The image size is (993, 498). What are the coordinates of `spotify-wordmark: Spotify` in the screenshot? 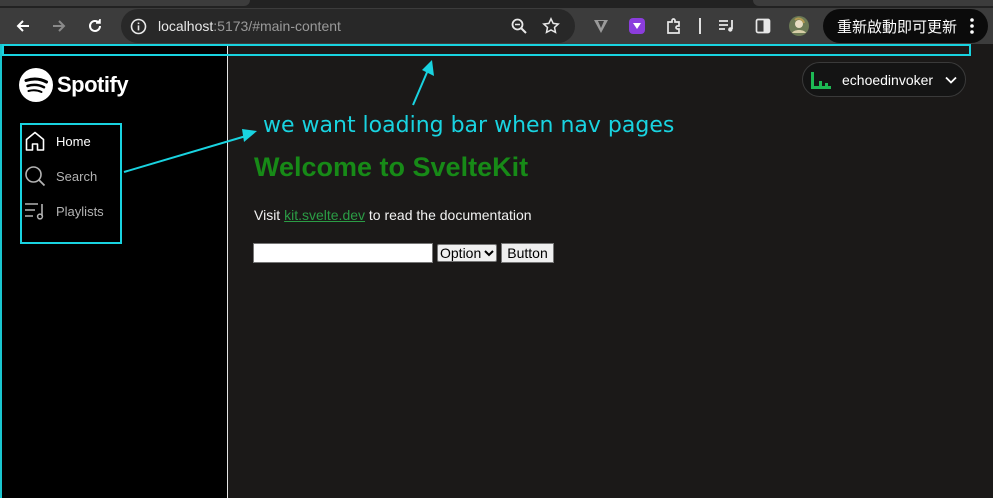 It's located at (93, 84).